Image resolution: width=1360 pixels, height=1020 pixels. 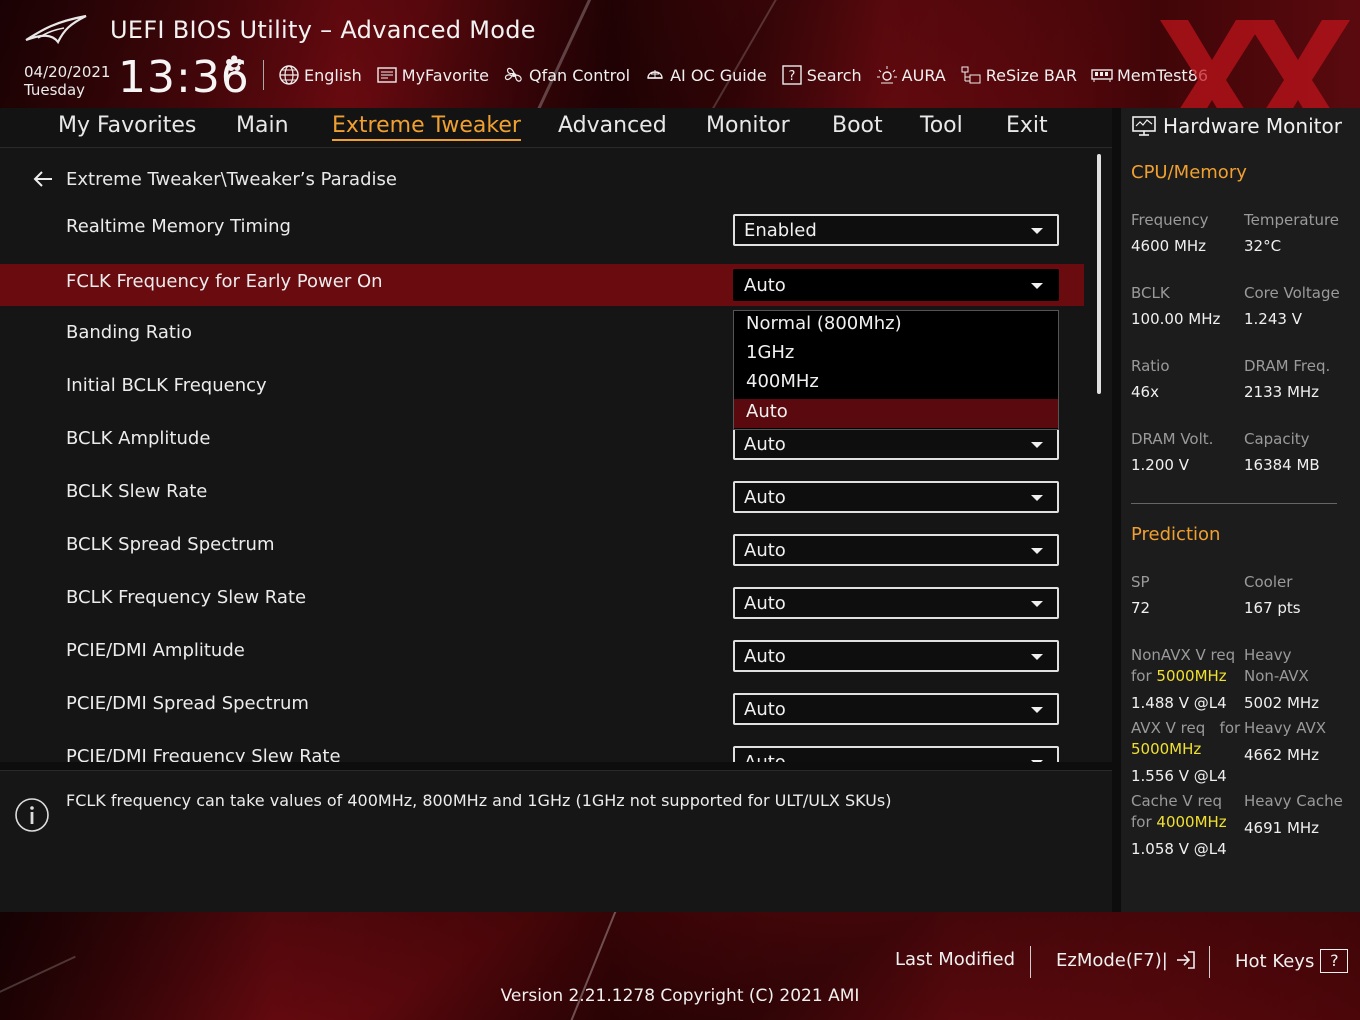 I want to click on core-voltage-value: 1.243 V, so click(x=1273, y=319).